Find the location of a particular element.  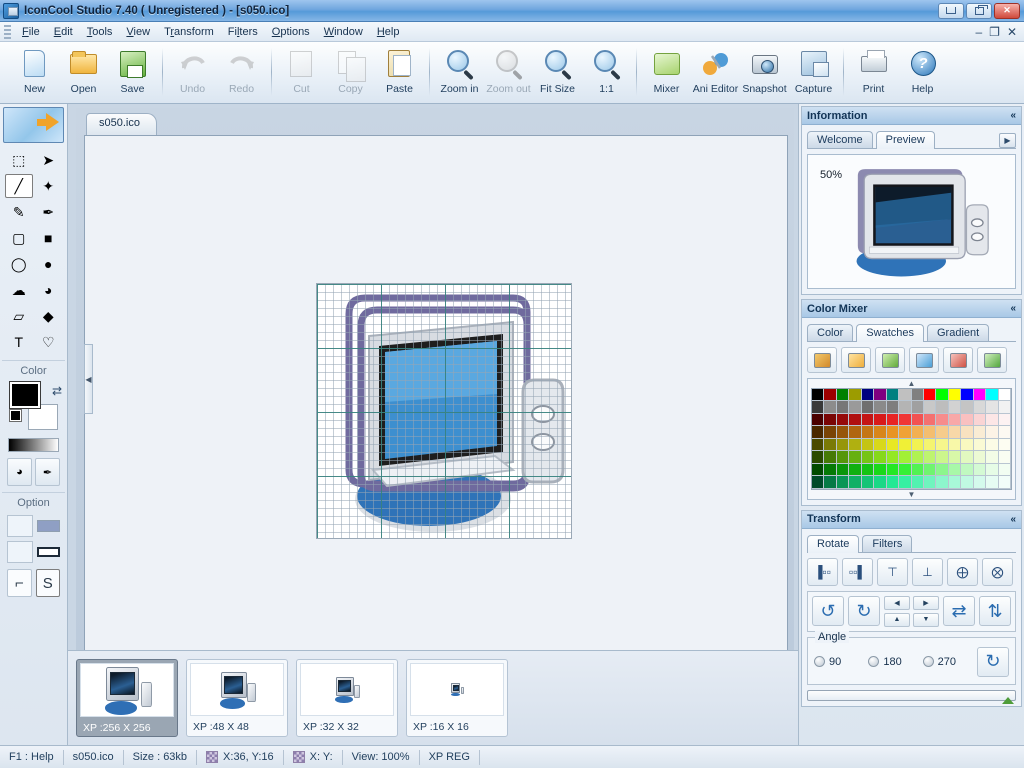

center-vertically-button: ⨂ is located at coordinates (997, 571).